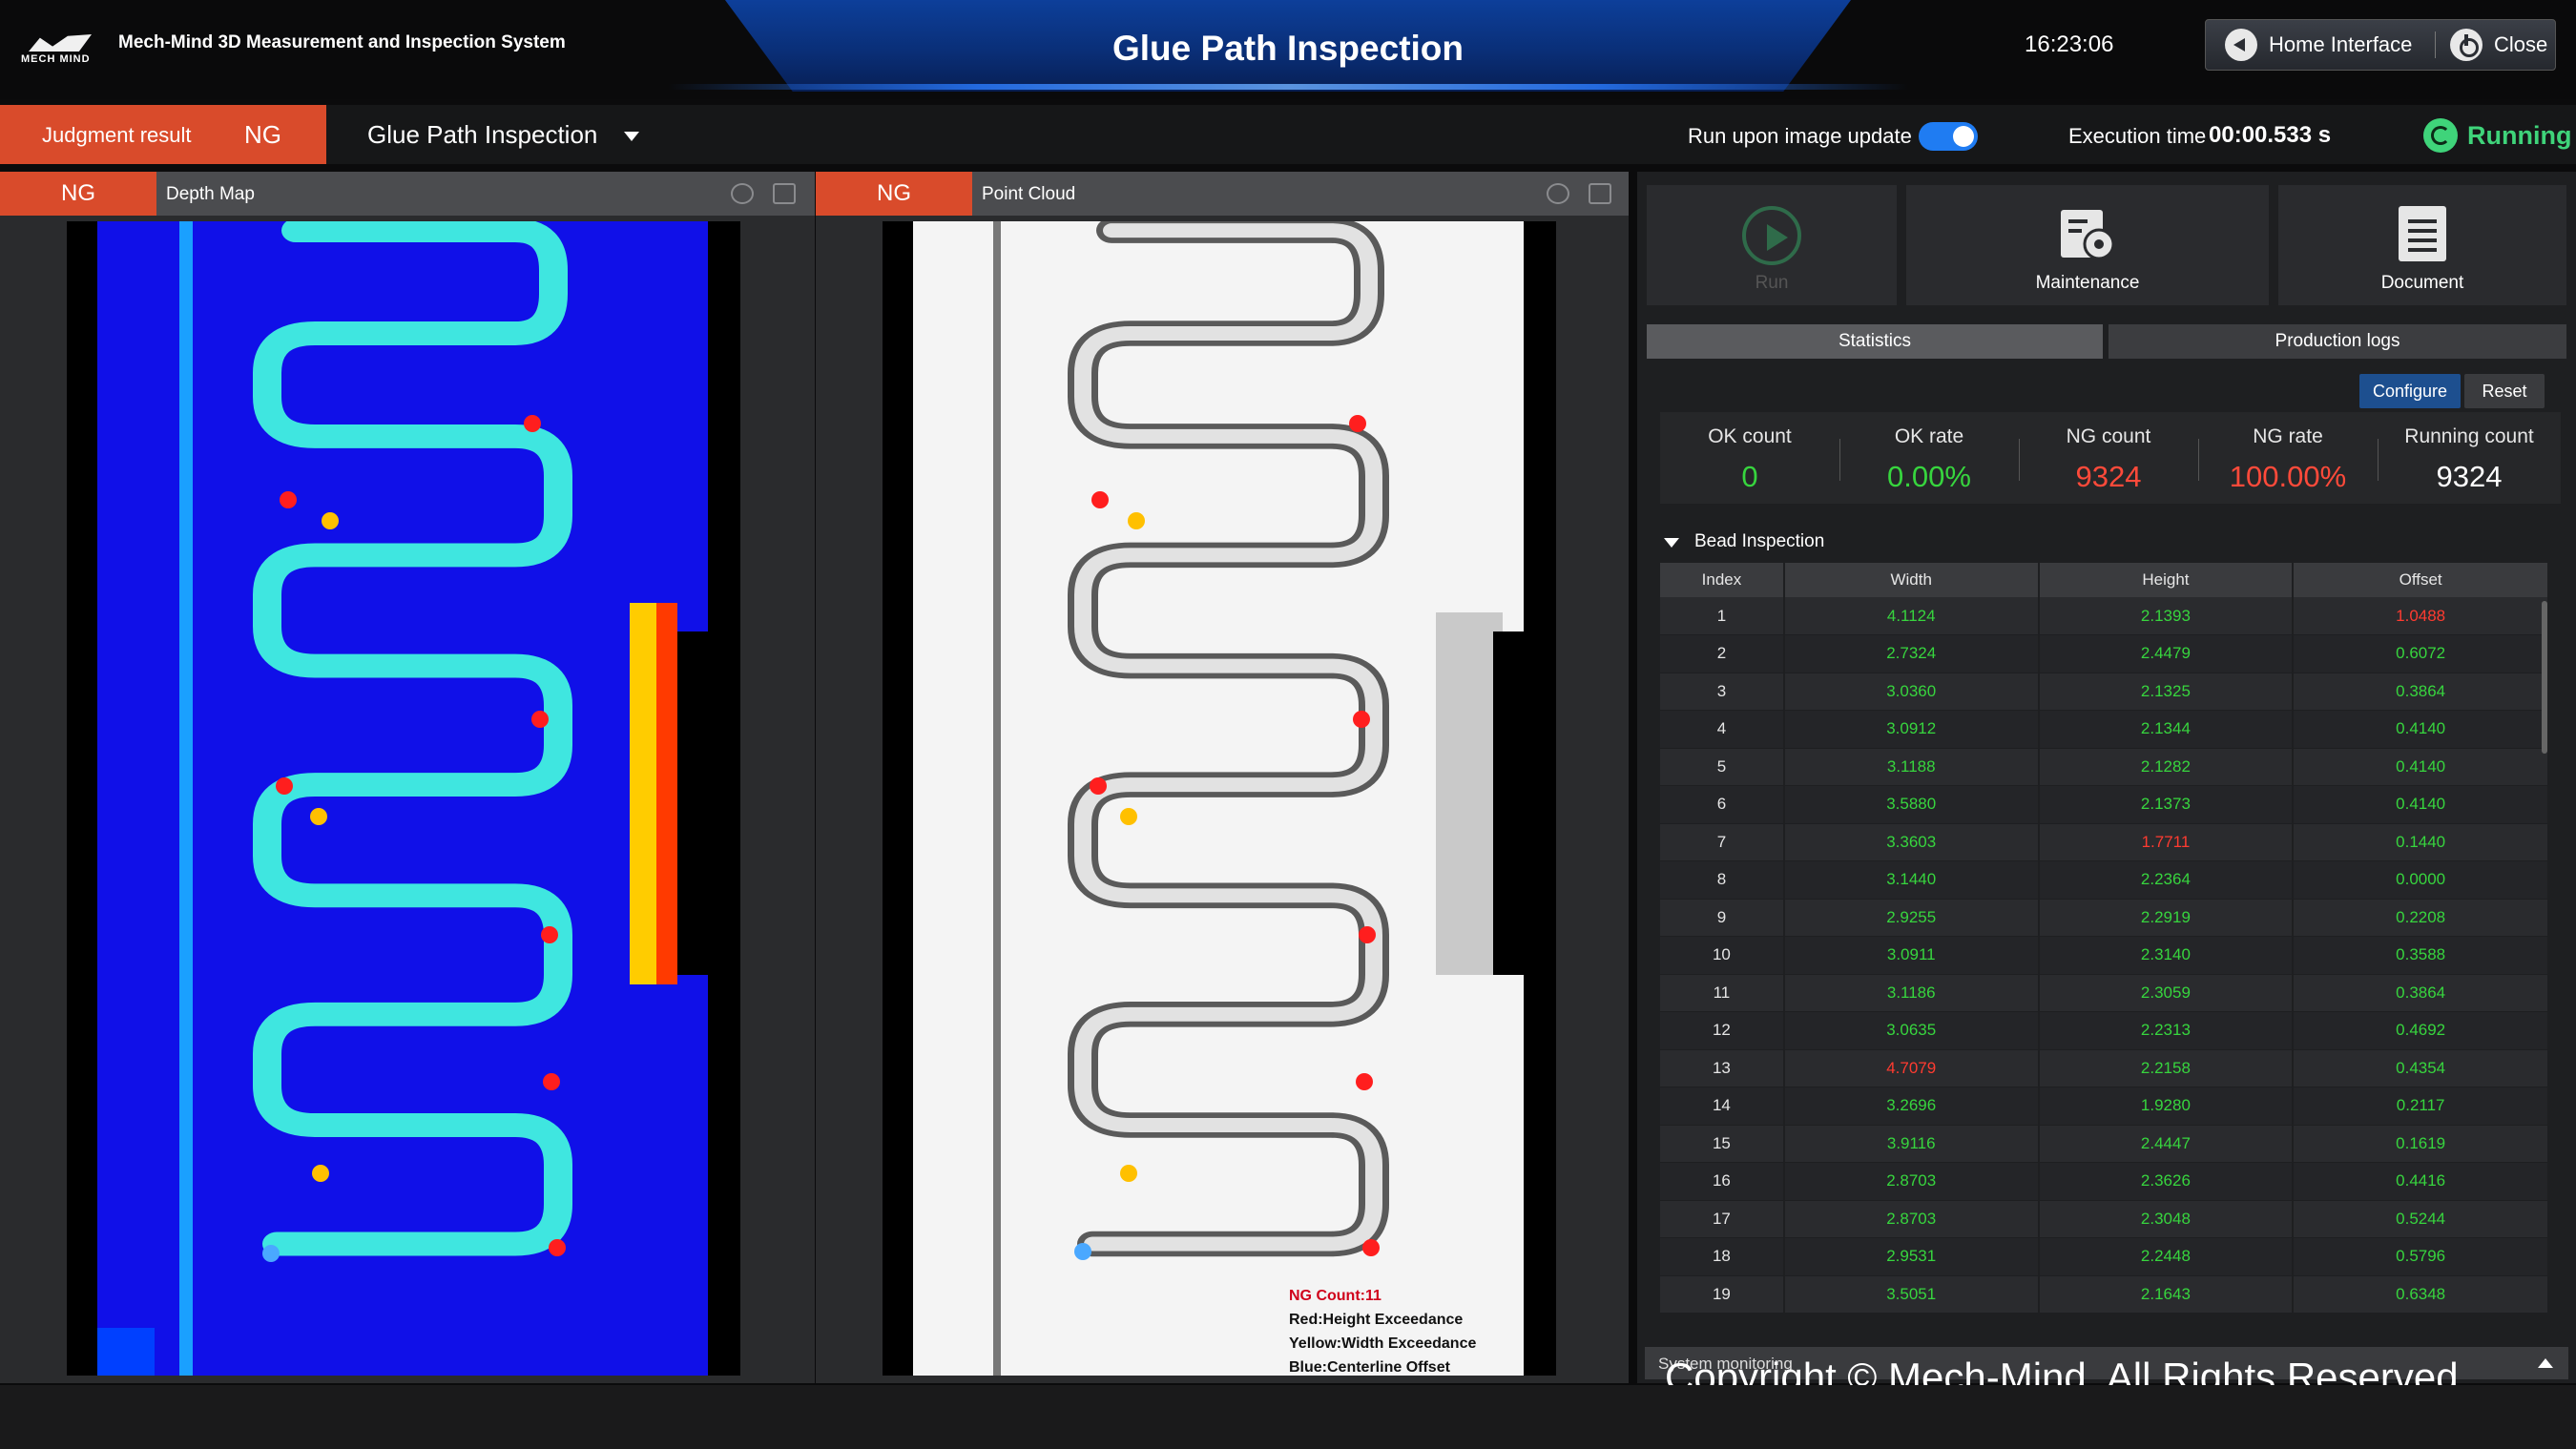 The width and height of the screenshot is (2576, 1449). I want to click on column-header: Index, so click(1722, 580).